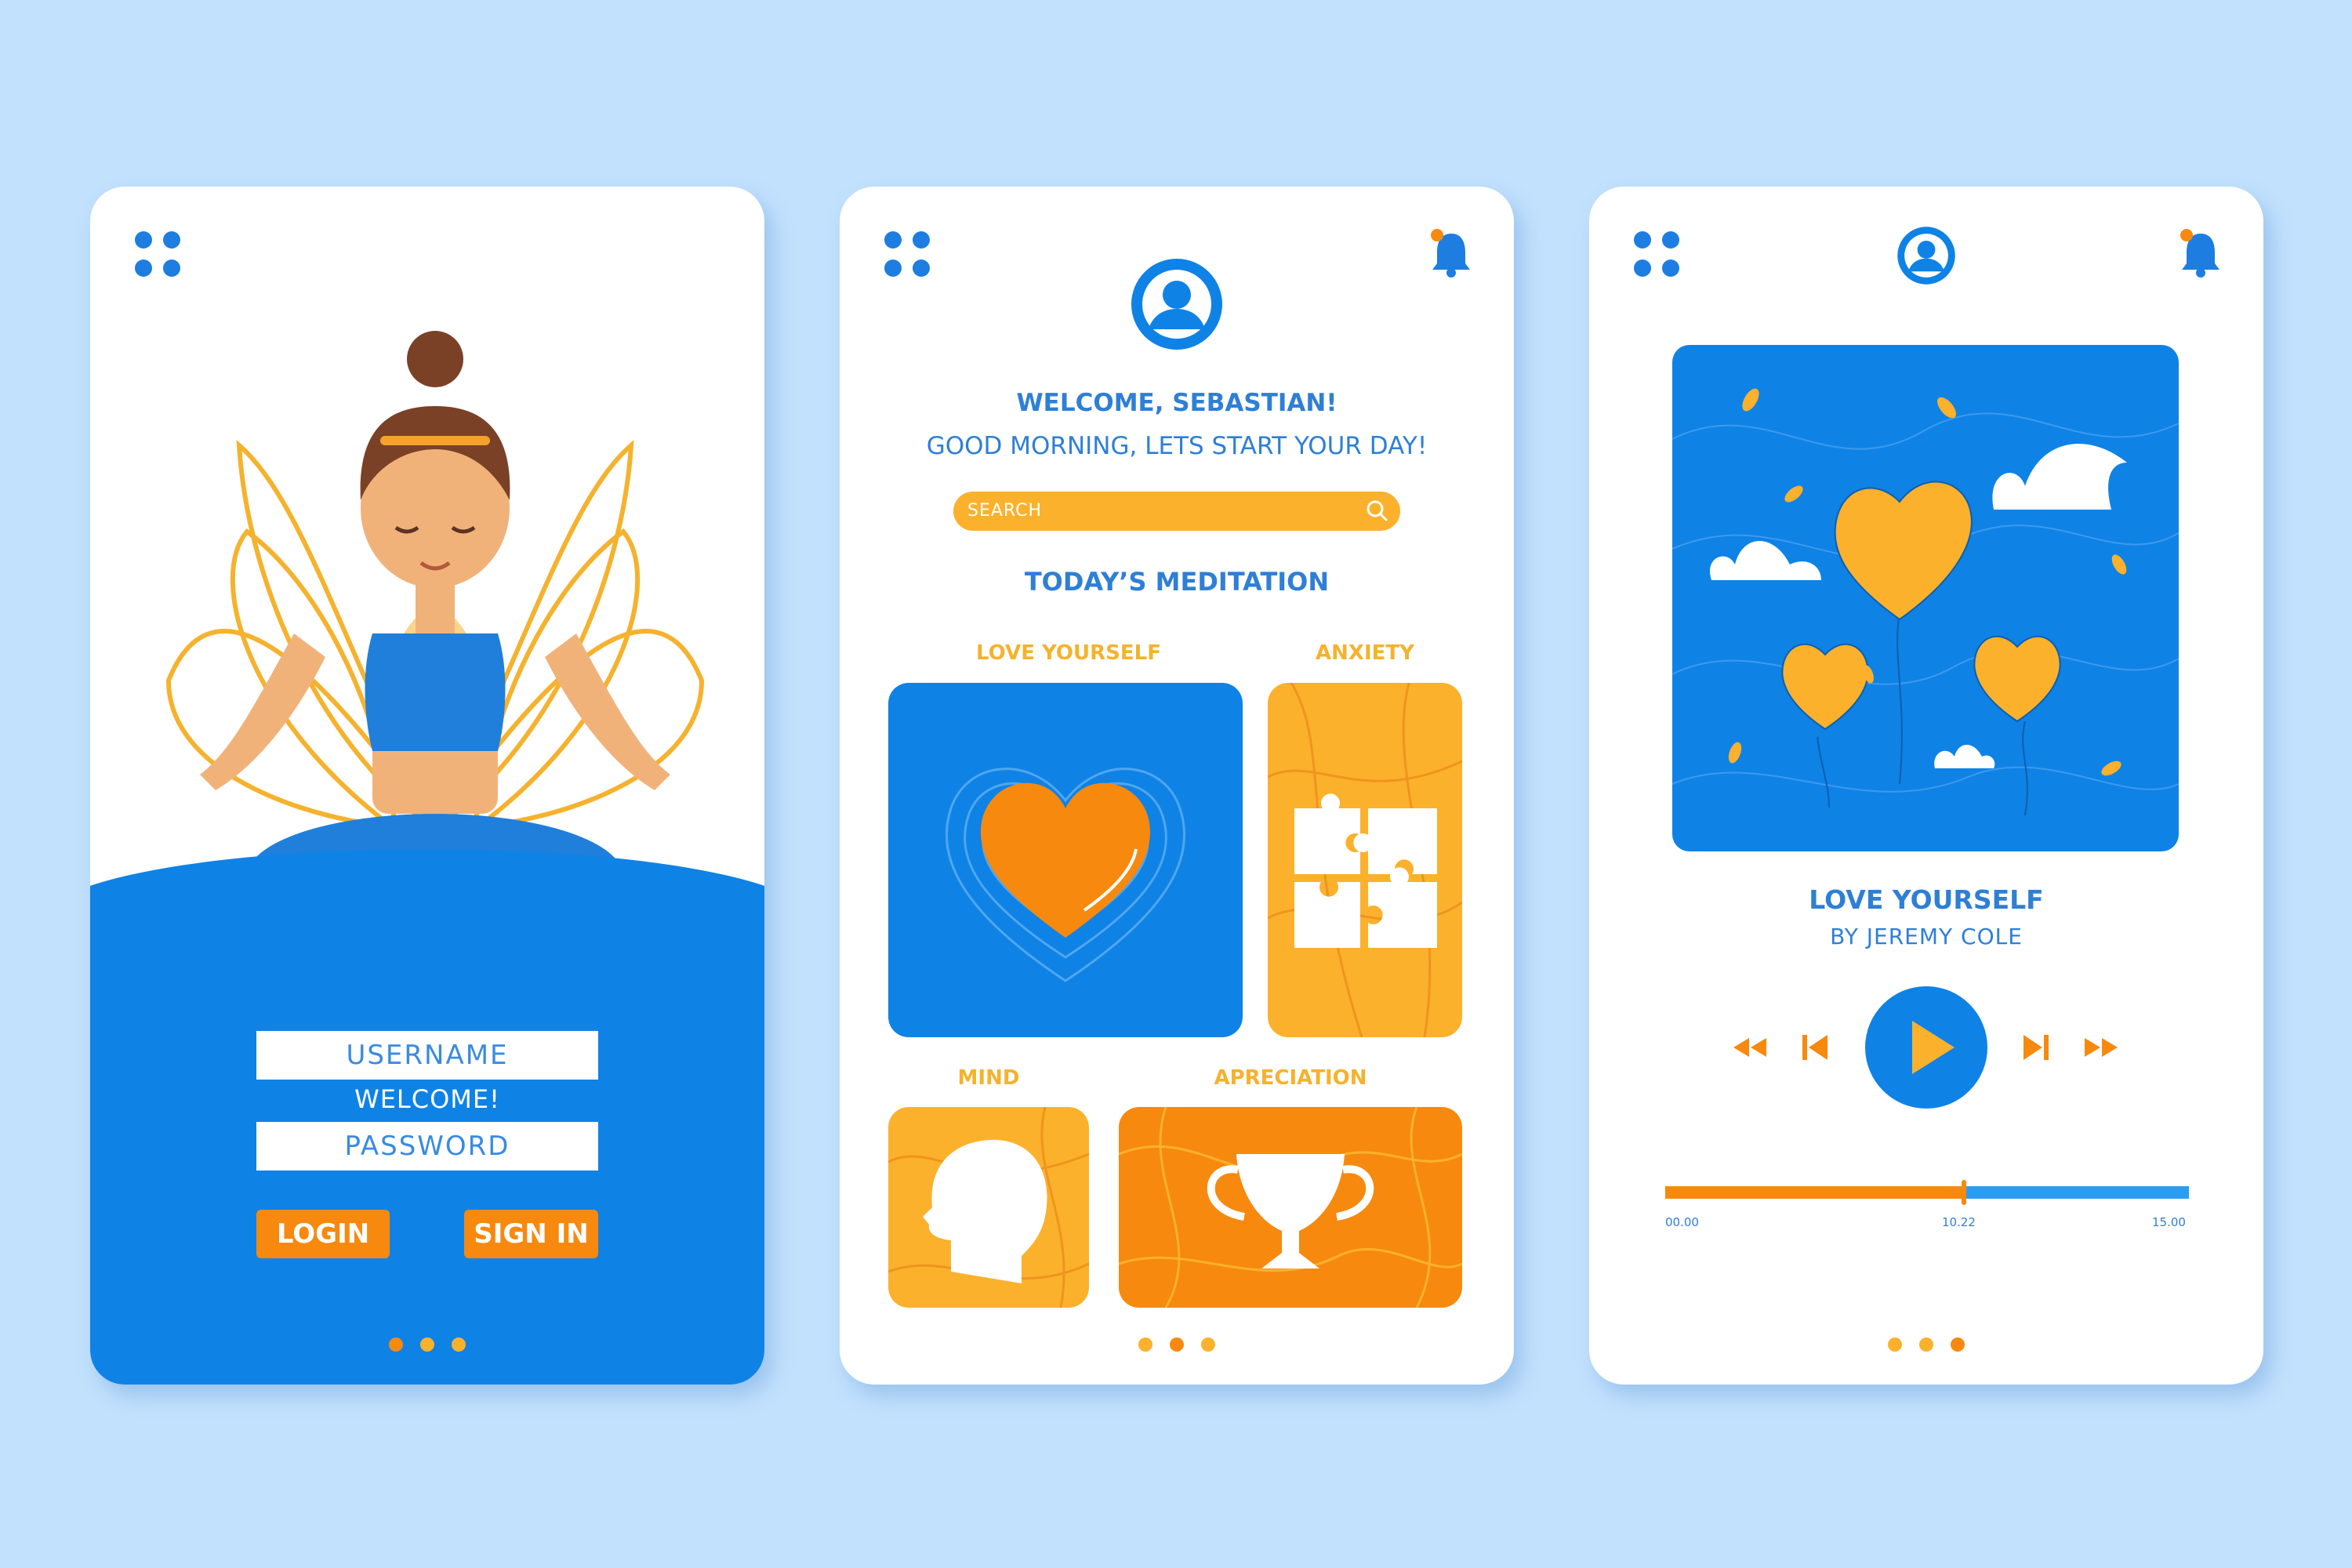 The width and height of the screenshot is (2352, 1568). Describe the element at coordinates (1964, 1192) in the screenshot. I see `progress-handle` at that location.